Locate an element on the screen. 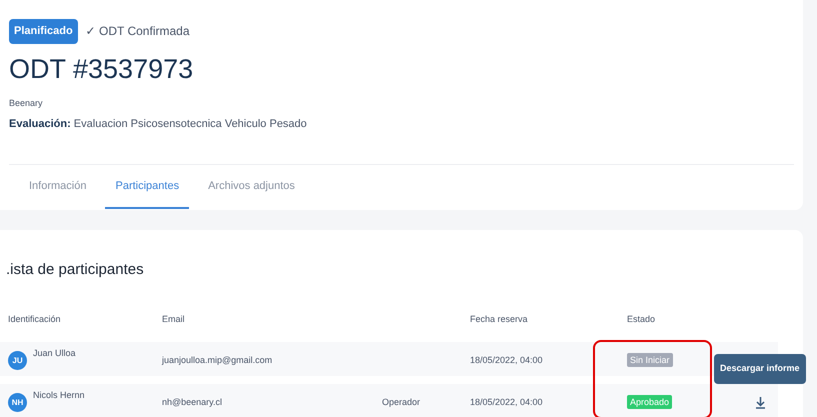 This screenshot has height=417, width=817. role-cell: Operador is located at coordinates (401, 401).